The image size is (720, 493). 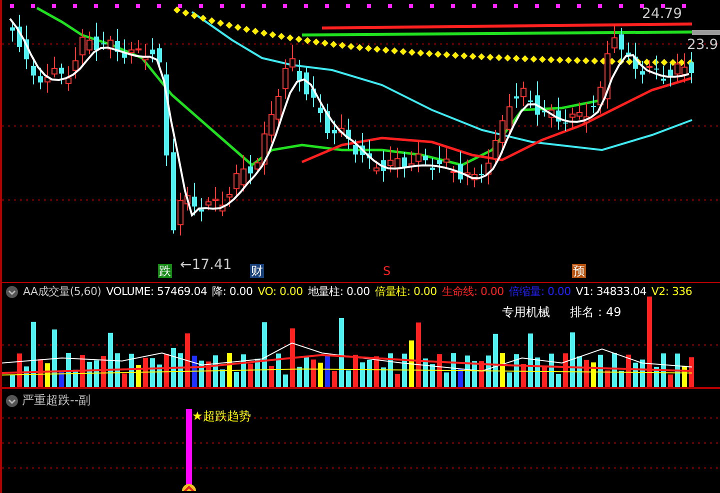 I want to click on price-label: ←17.41, so click(x=206, y=265).